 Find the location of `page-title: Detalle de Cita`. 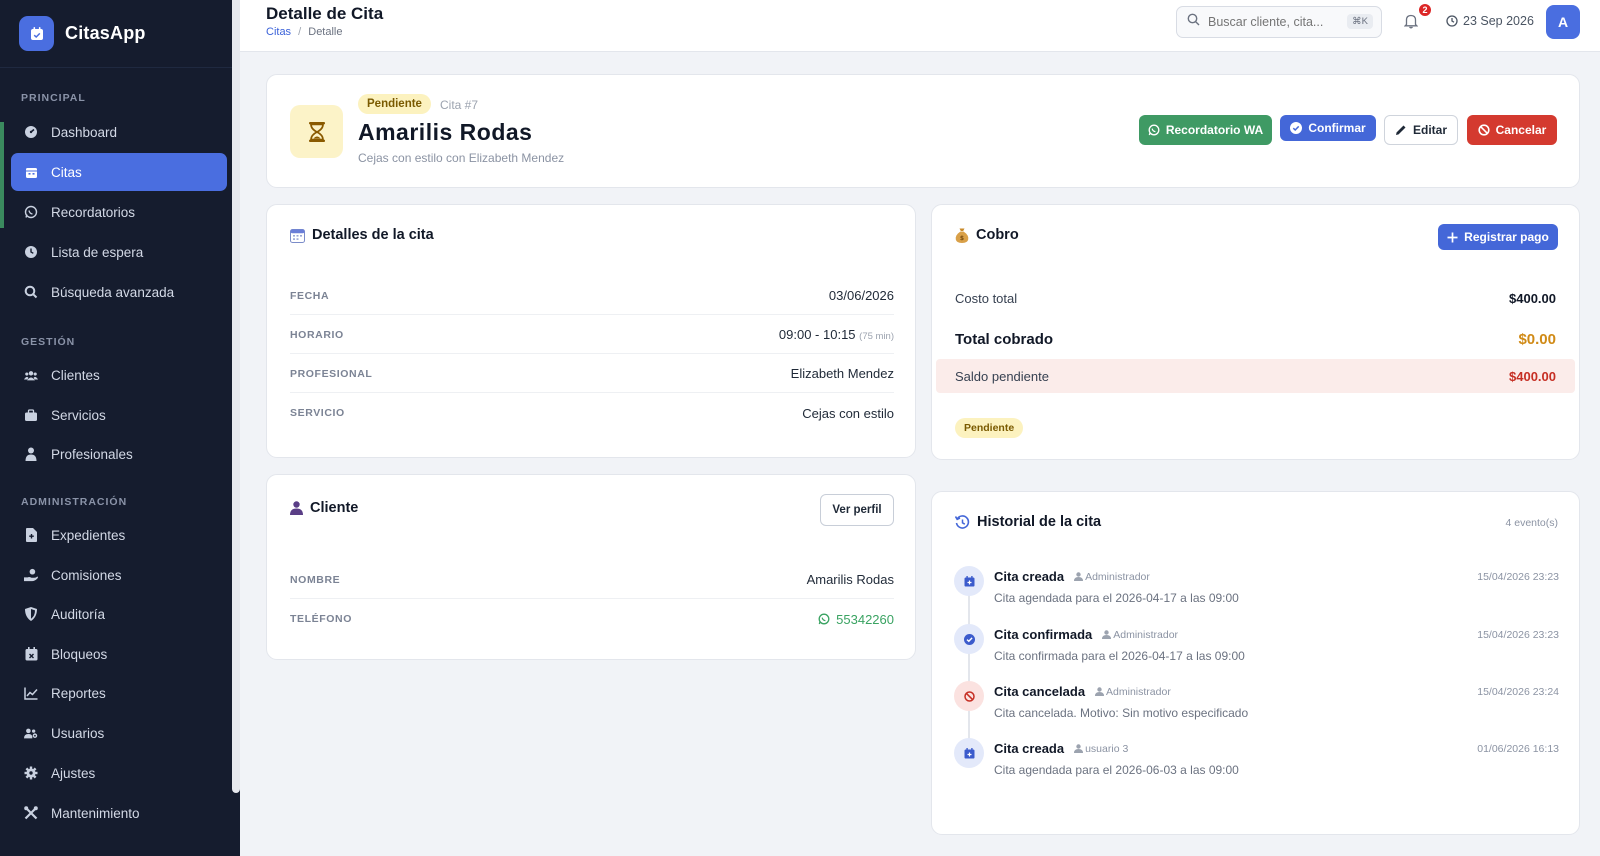

page-title: Detalle de Cita is located at coordinates (325, 13).